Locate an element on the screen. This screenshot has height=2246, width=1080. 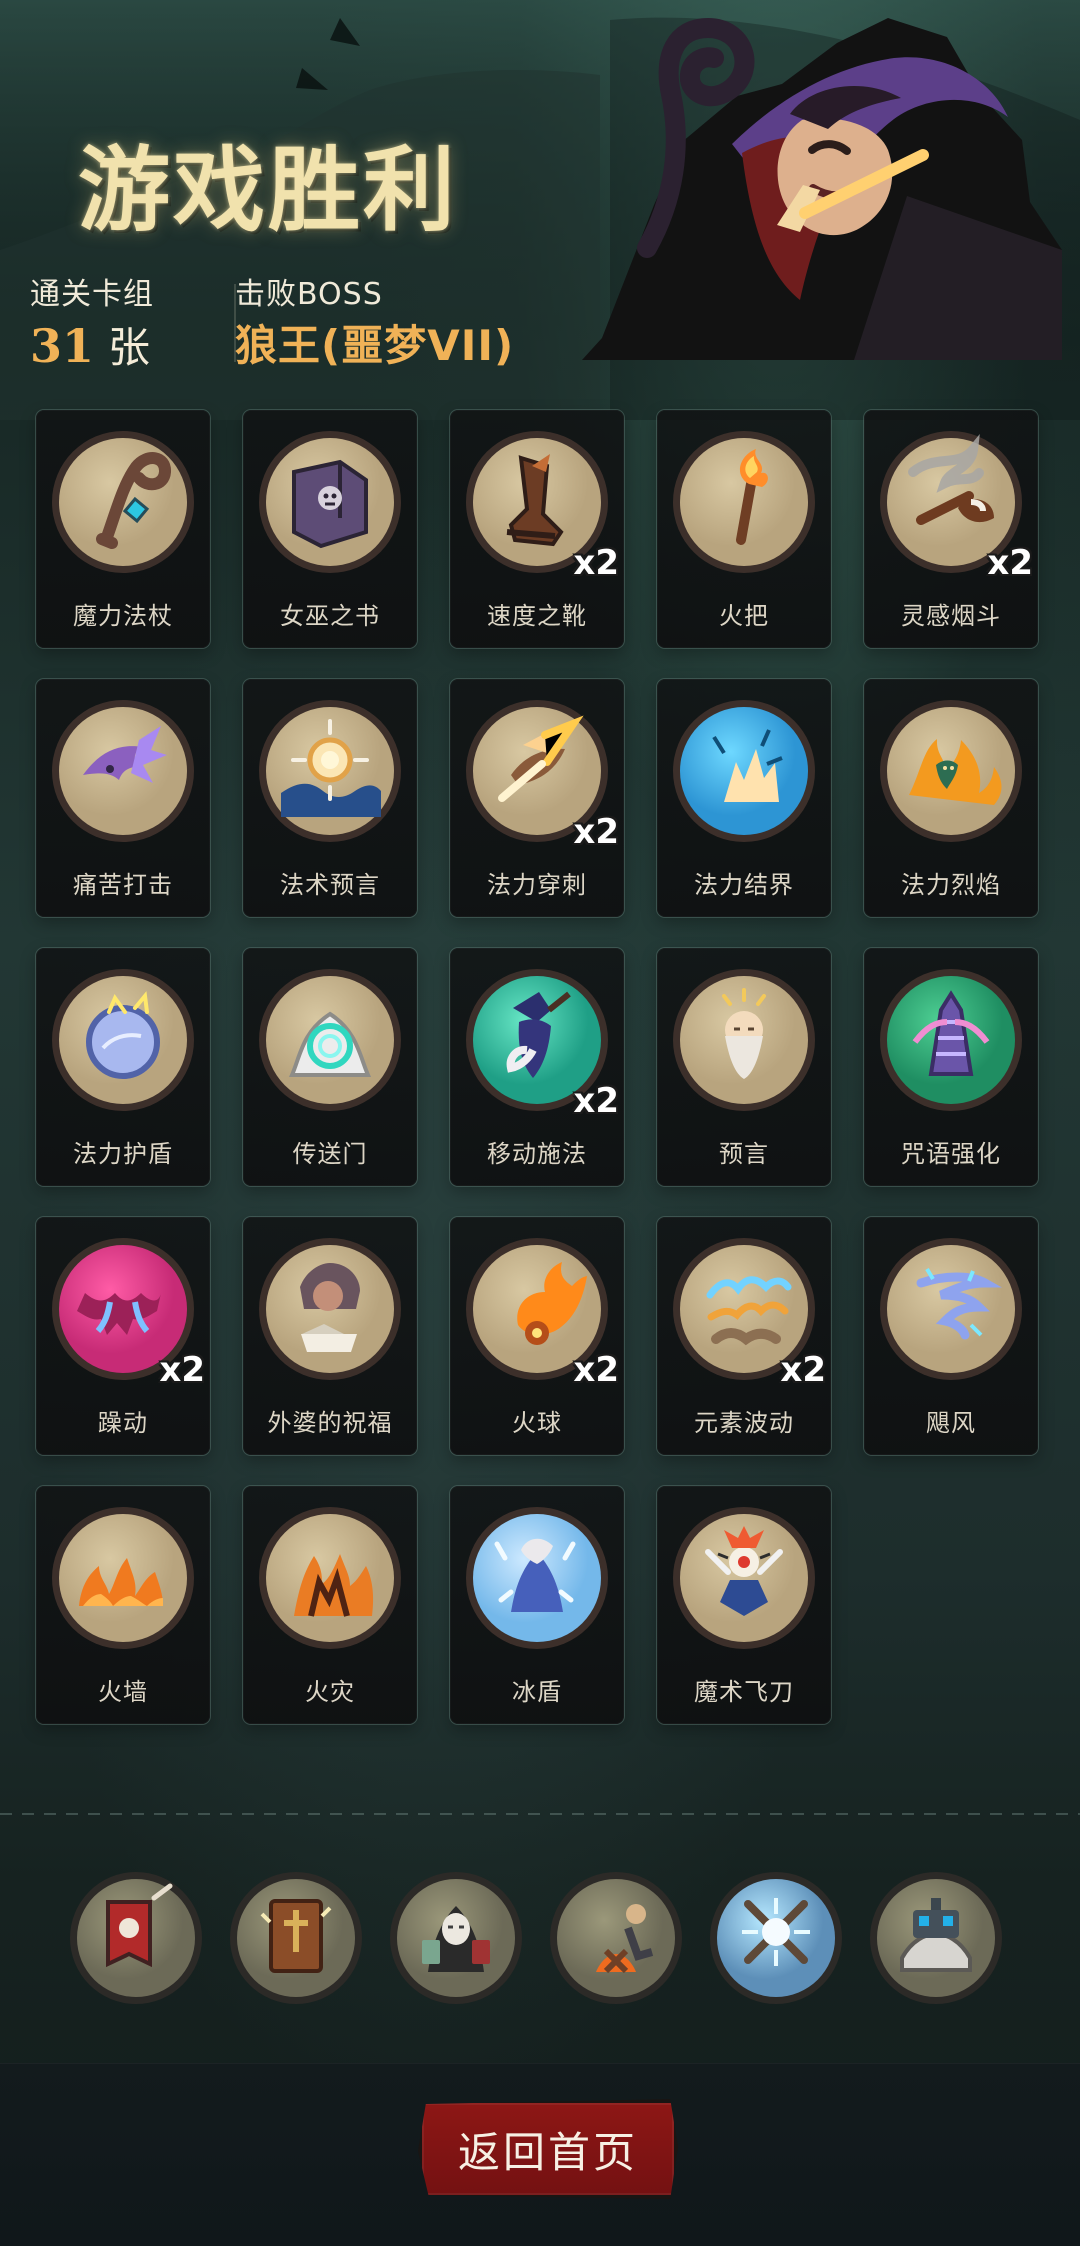
deck-card: 法术预言 is located at coordinates (330, 798).